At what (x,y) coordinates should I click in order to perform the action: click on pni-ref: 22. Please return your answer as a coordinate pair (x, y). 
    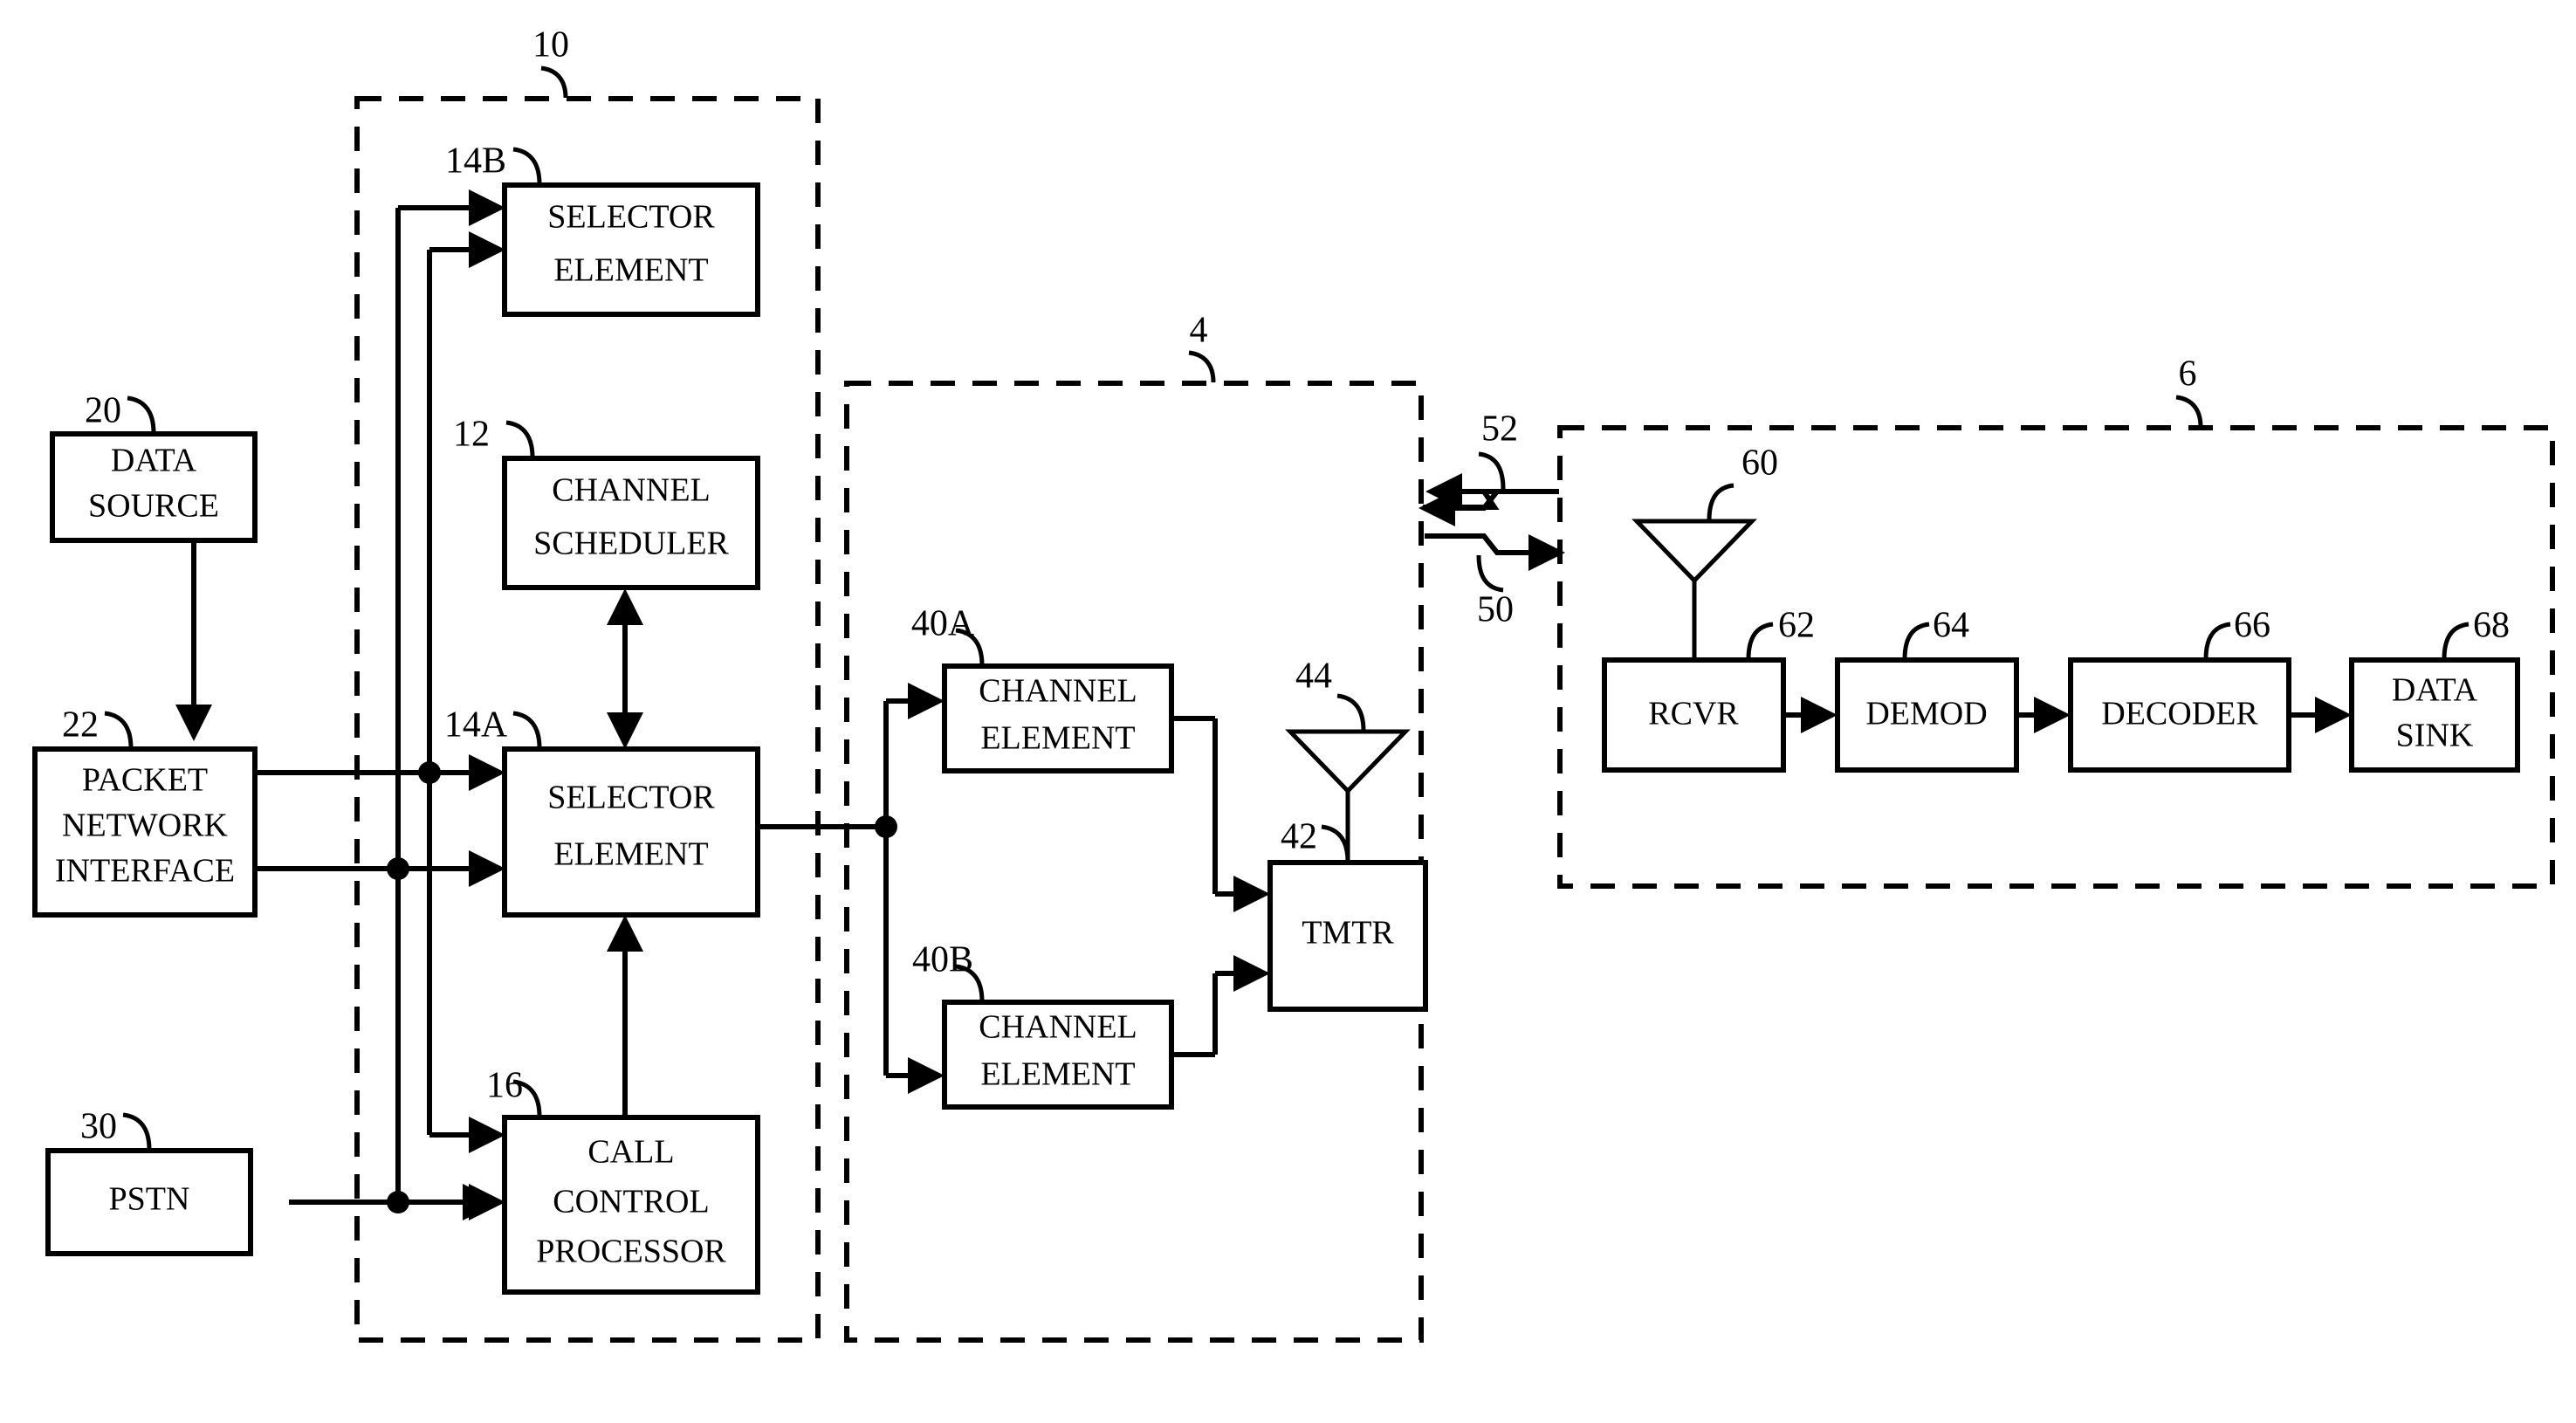
    Looking at the image, I should click on (80, 725).